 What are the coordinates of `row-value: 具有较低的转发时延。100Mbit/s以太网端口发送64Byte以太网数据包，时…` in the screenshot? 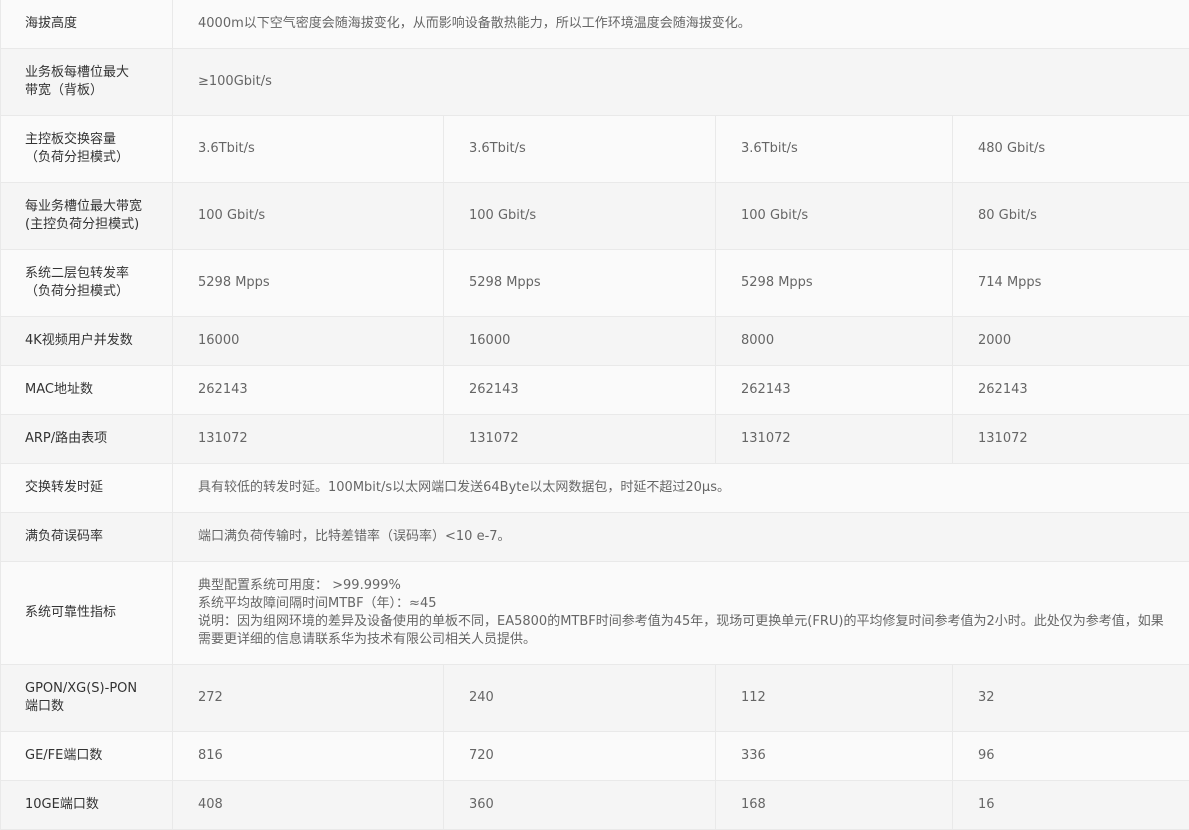 It's located at (681, 488).